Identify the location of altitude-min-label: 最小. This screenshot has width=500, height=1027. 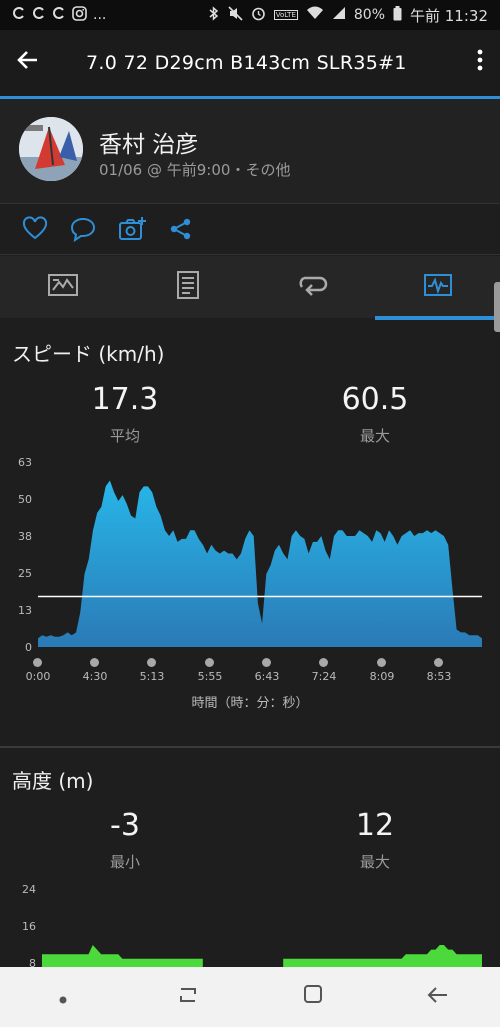
(124, 862).